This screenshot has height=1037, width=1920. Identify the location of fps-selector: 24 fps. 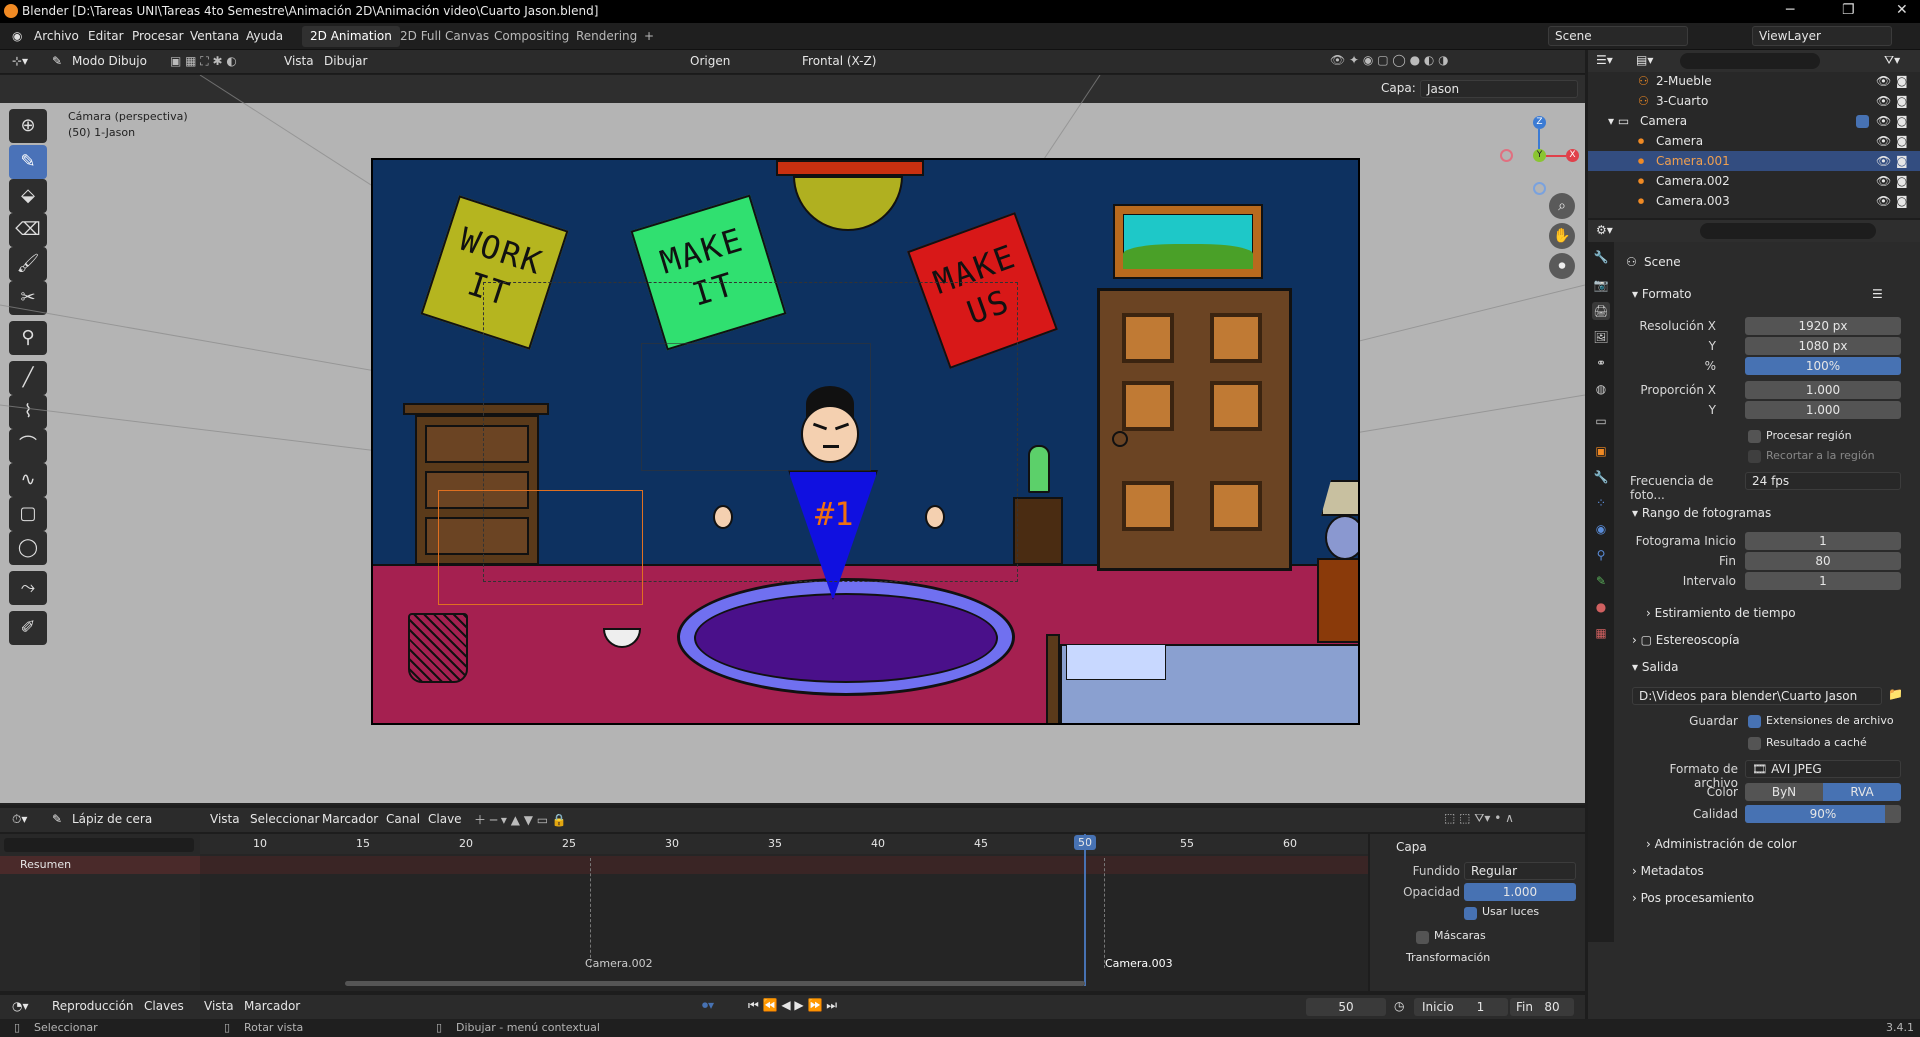
(1823, 481).